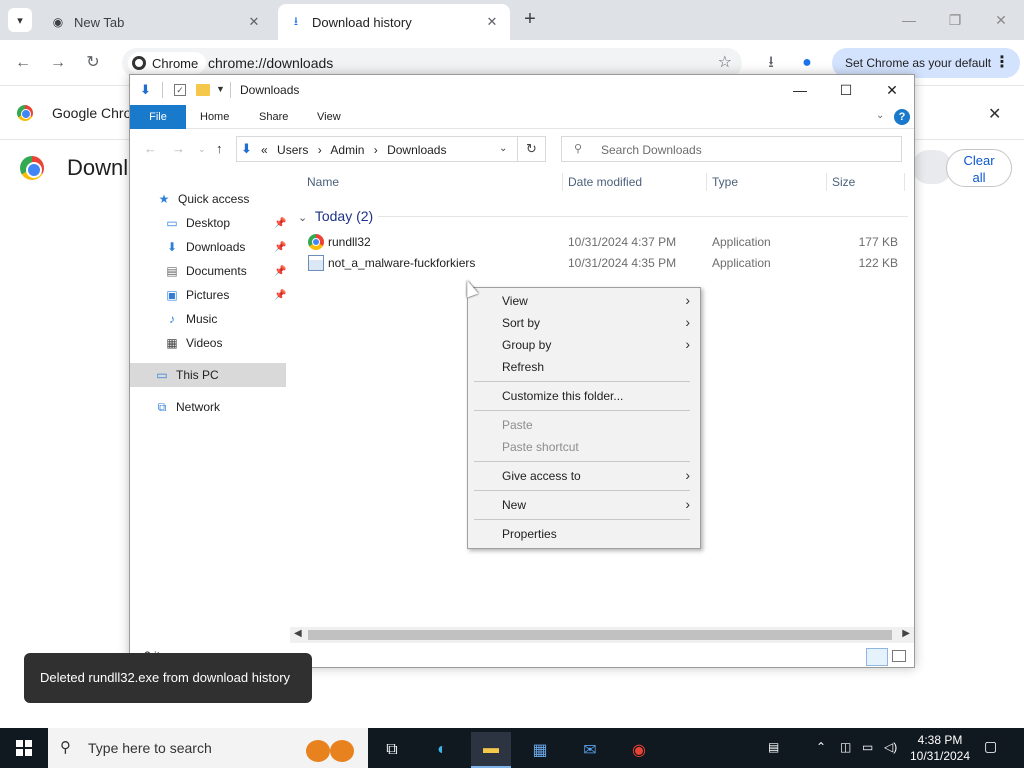 This screenshot has width=1024, height=768. What do you see at coordinates (990, 746) in the screenshot?
I see `notification-icon: ▢` at bounding box center [990, 746].